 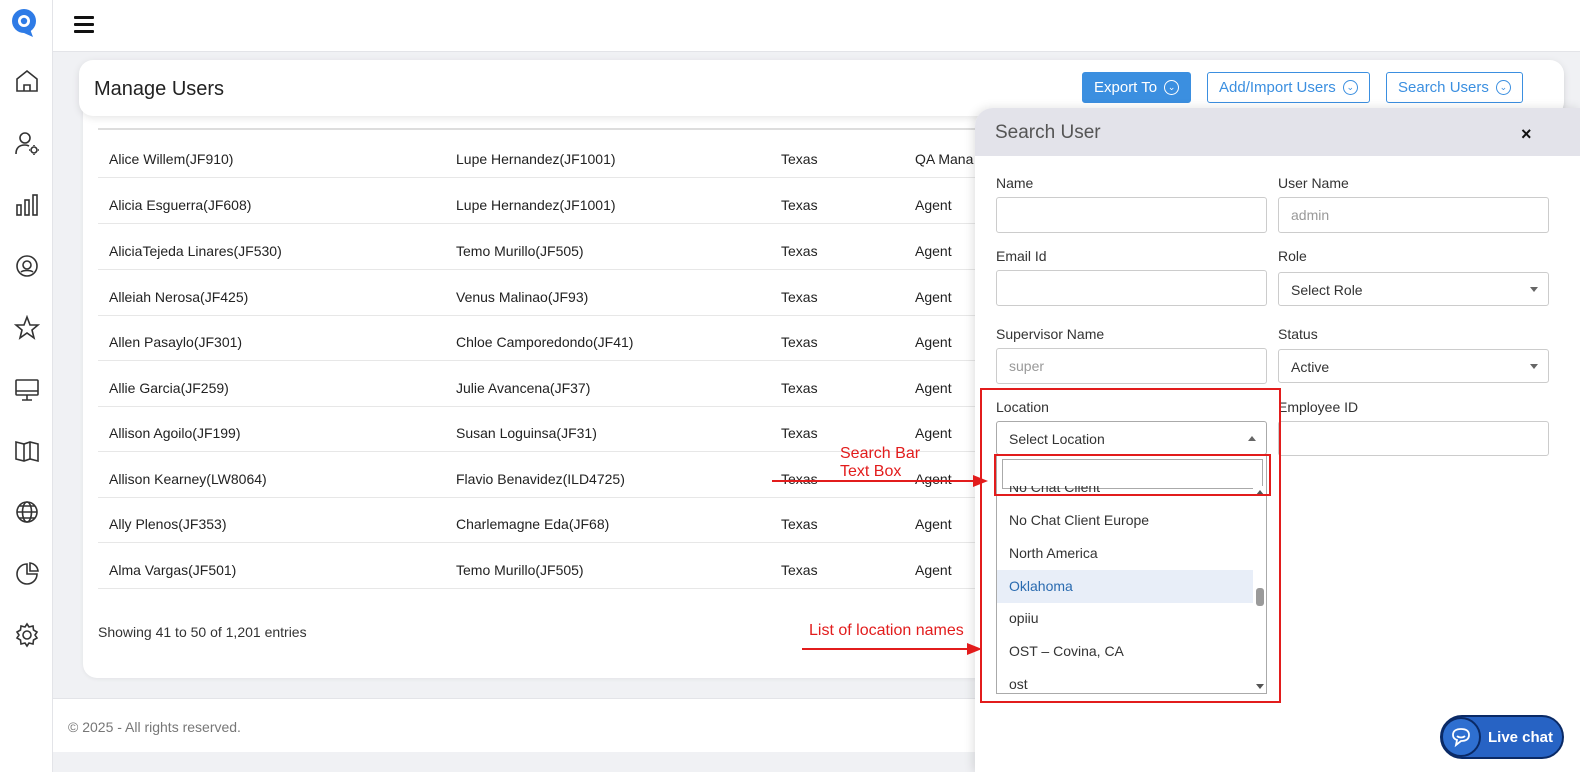 What do you see at coordinates (27, 327) in the screenshot?
I see `star-icon` at bounding box center [27, 327].